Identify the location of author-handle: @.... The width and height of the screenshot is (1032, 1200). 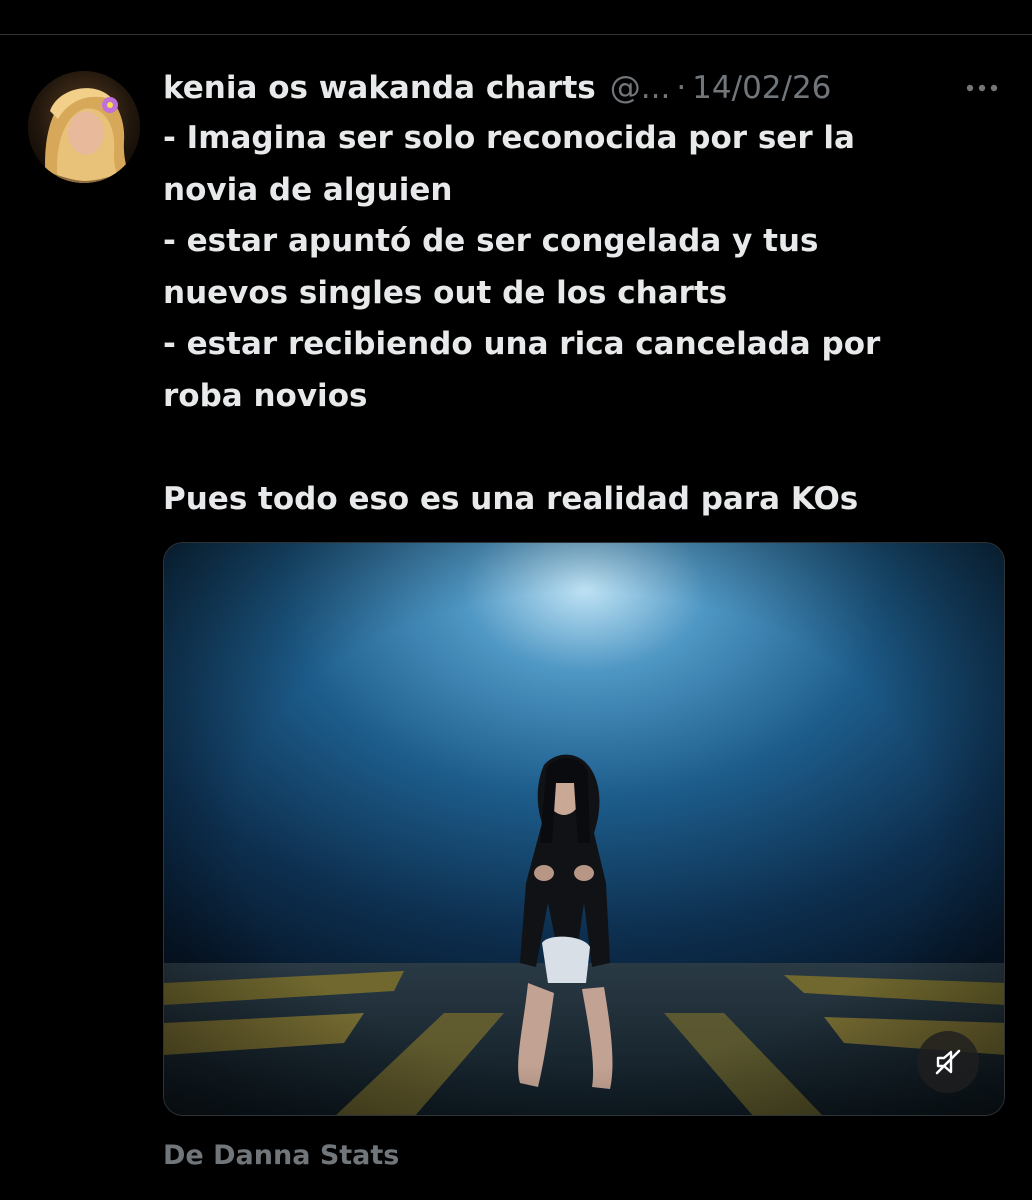
(640, 88).